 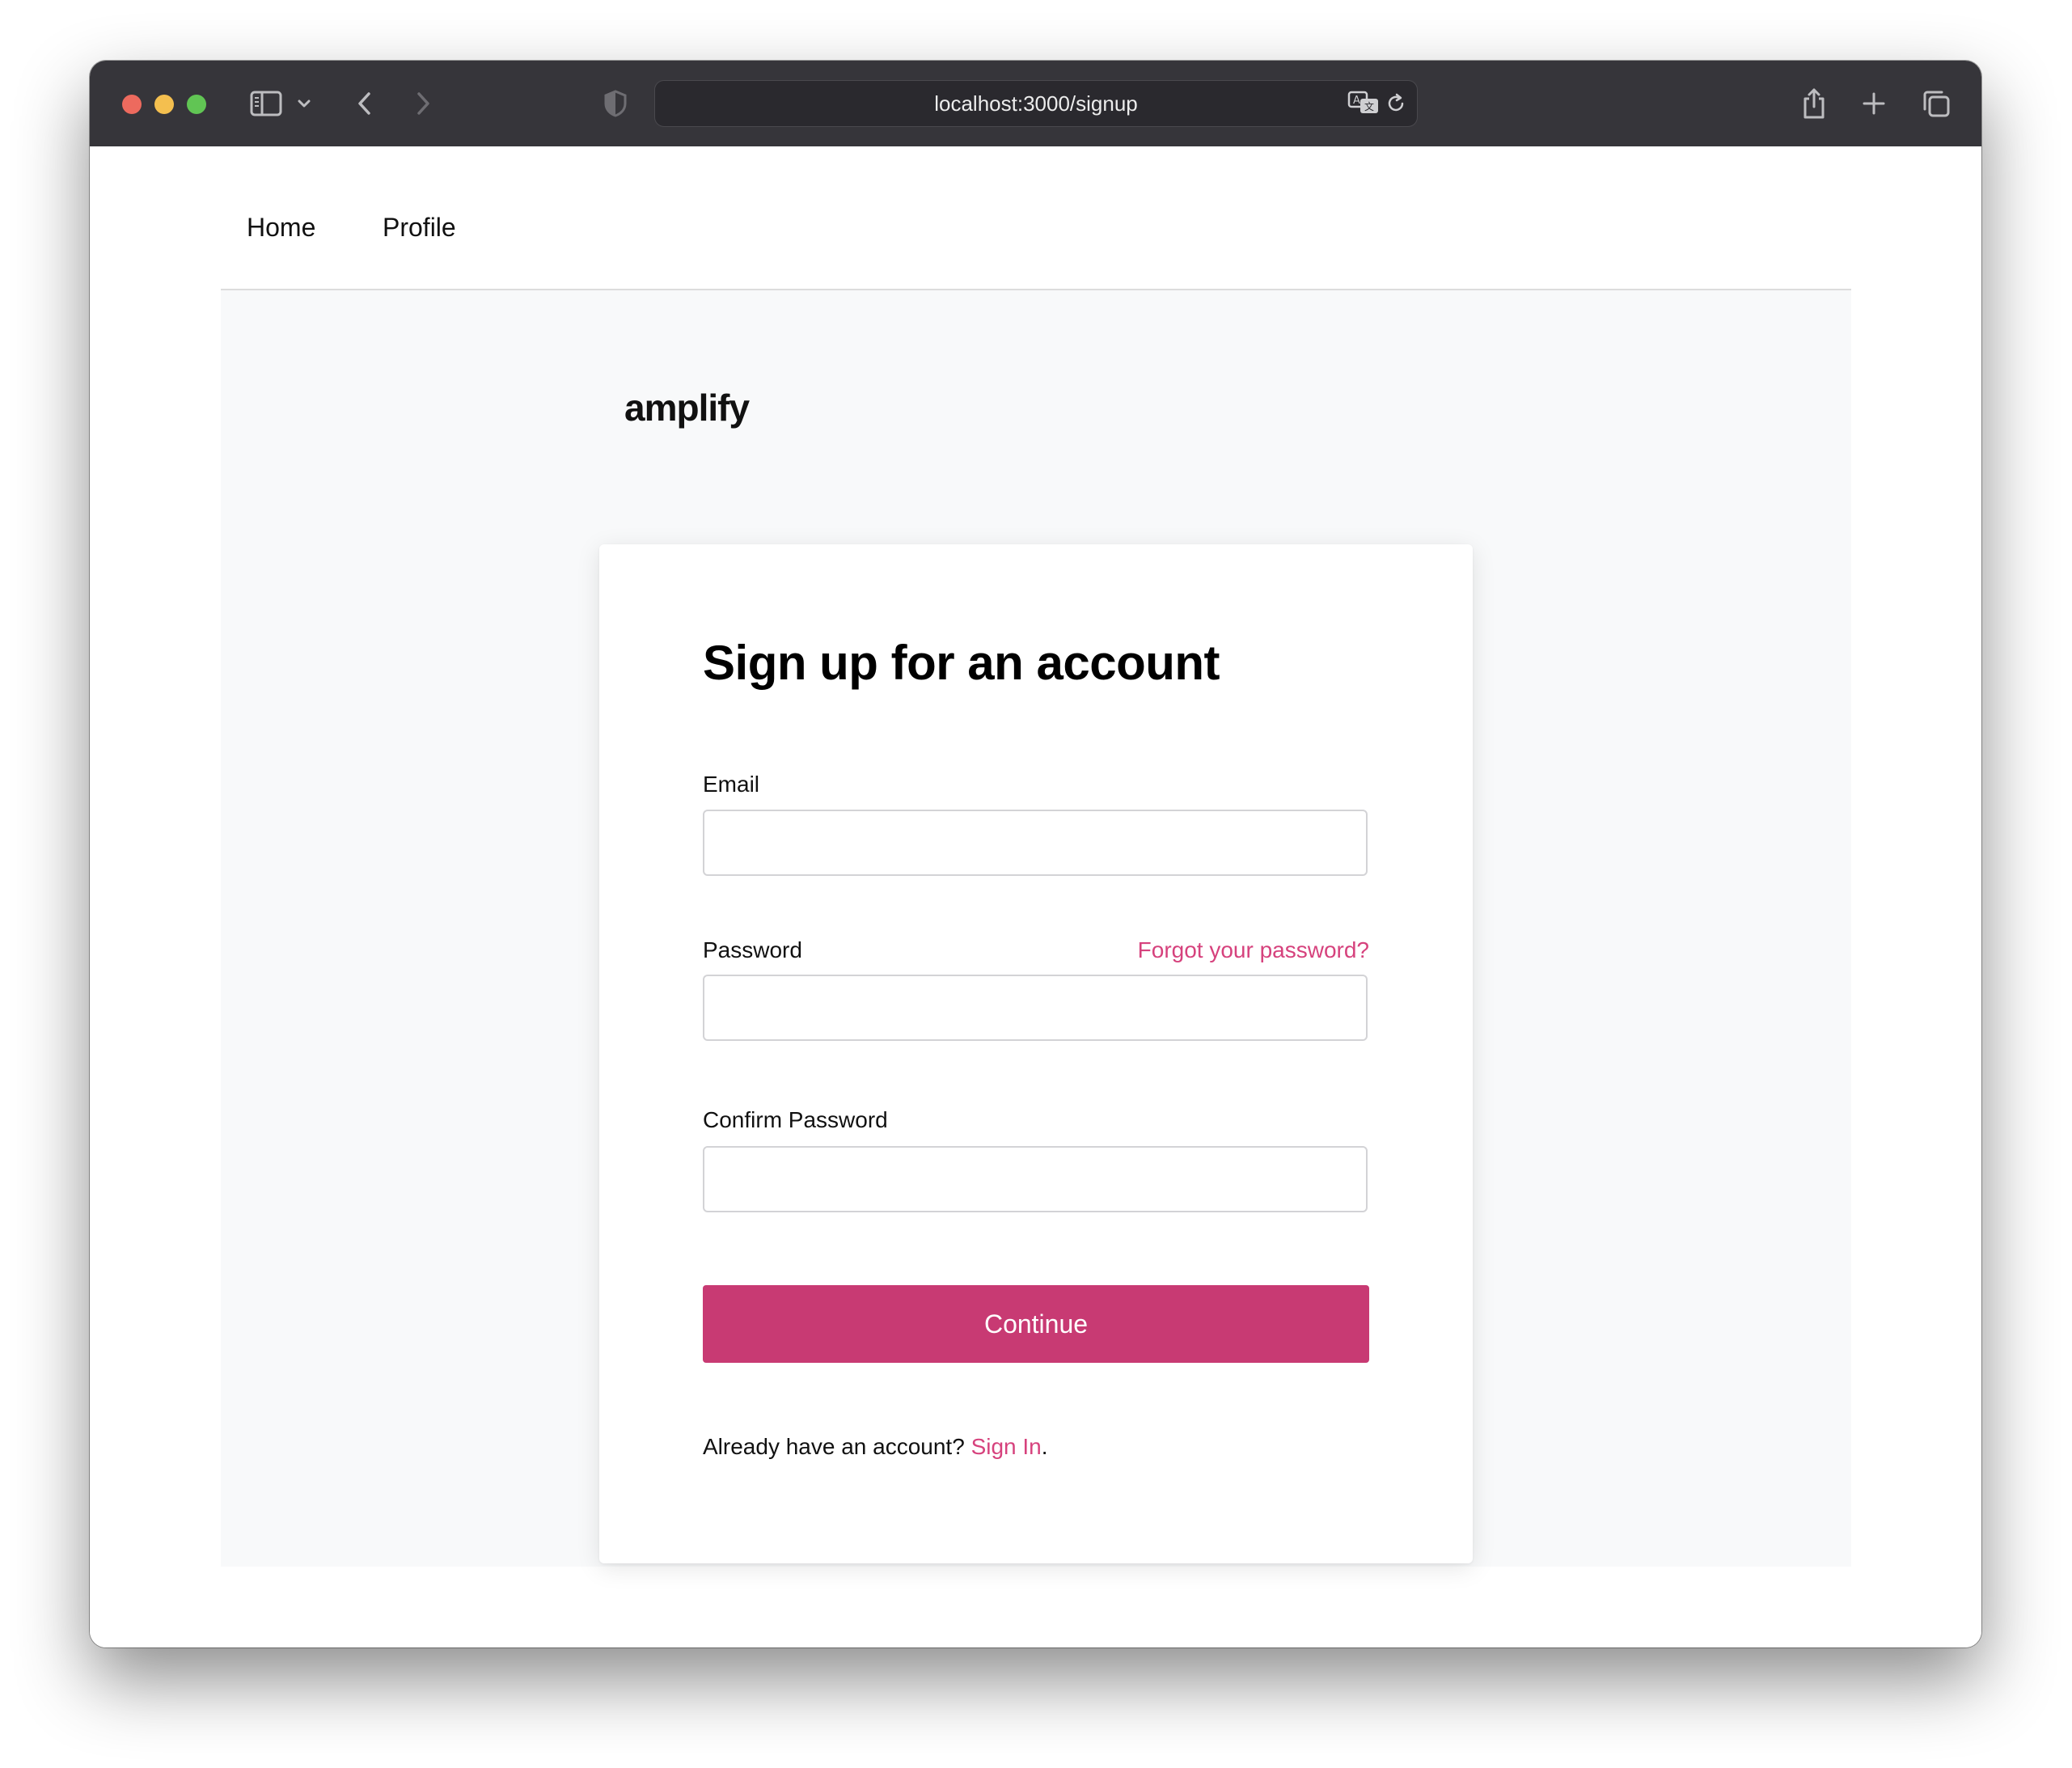 What do you see at coordinates (266, 104) in the screenshot?
I see `sidebar-icon` at bounding box center [266, 104].